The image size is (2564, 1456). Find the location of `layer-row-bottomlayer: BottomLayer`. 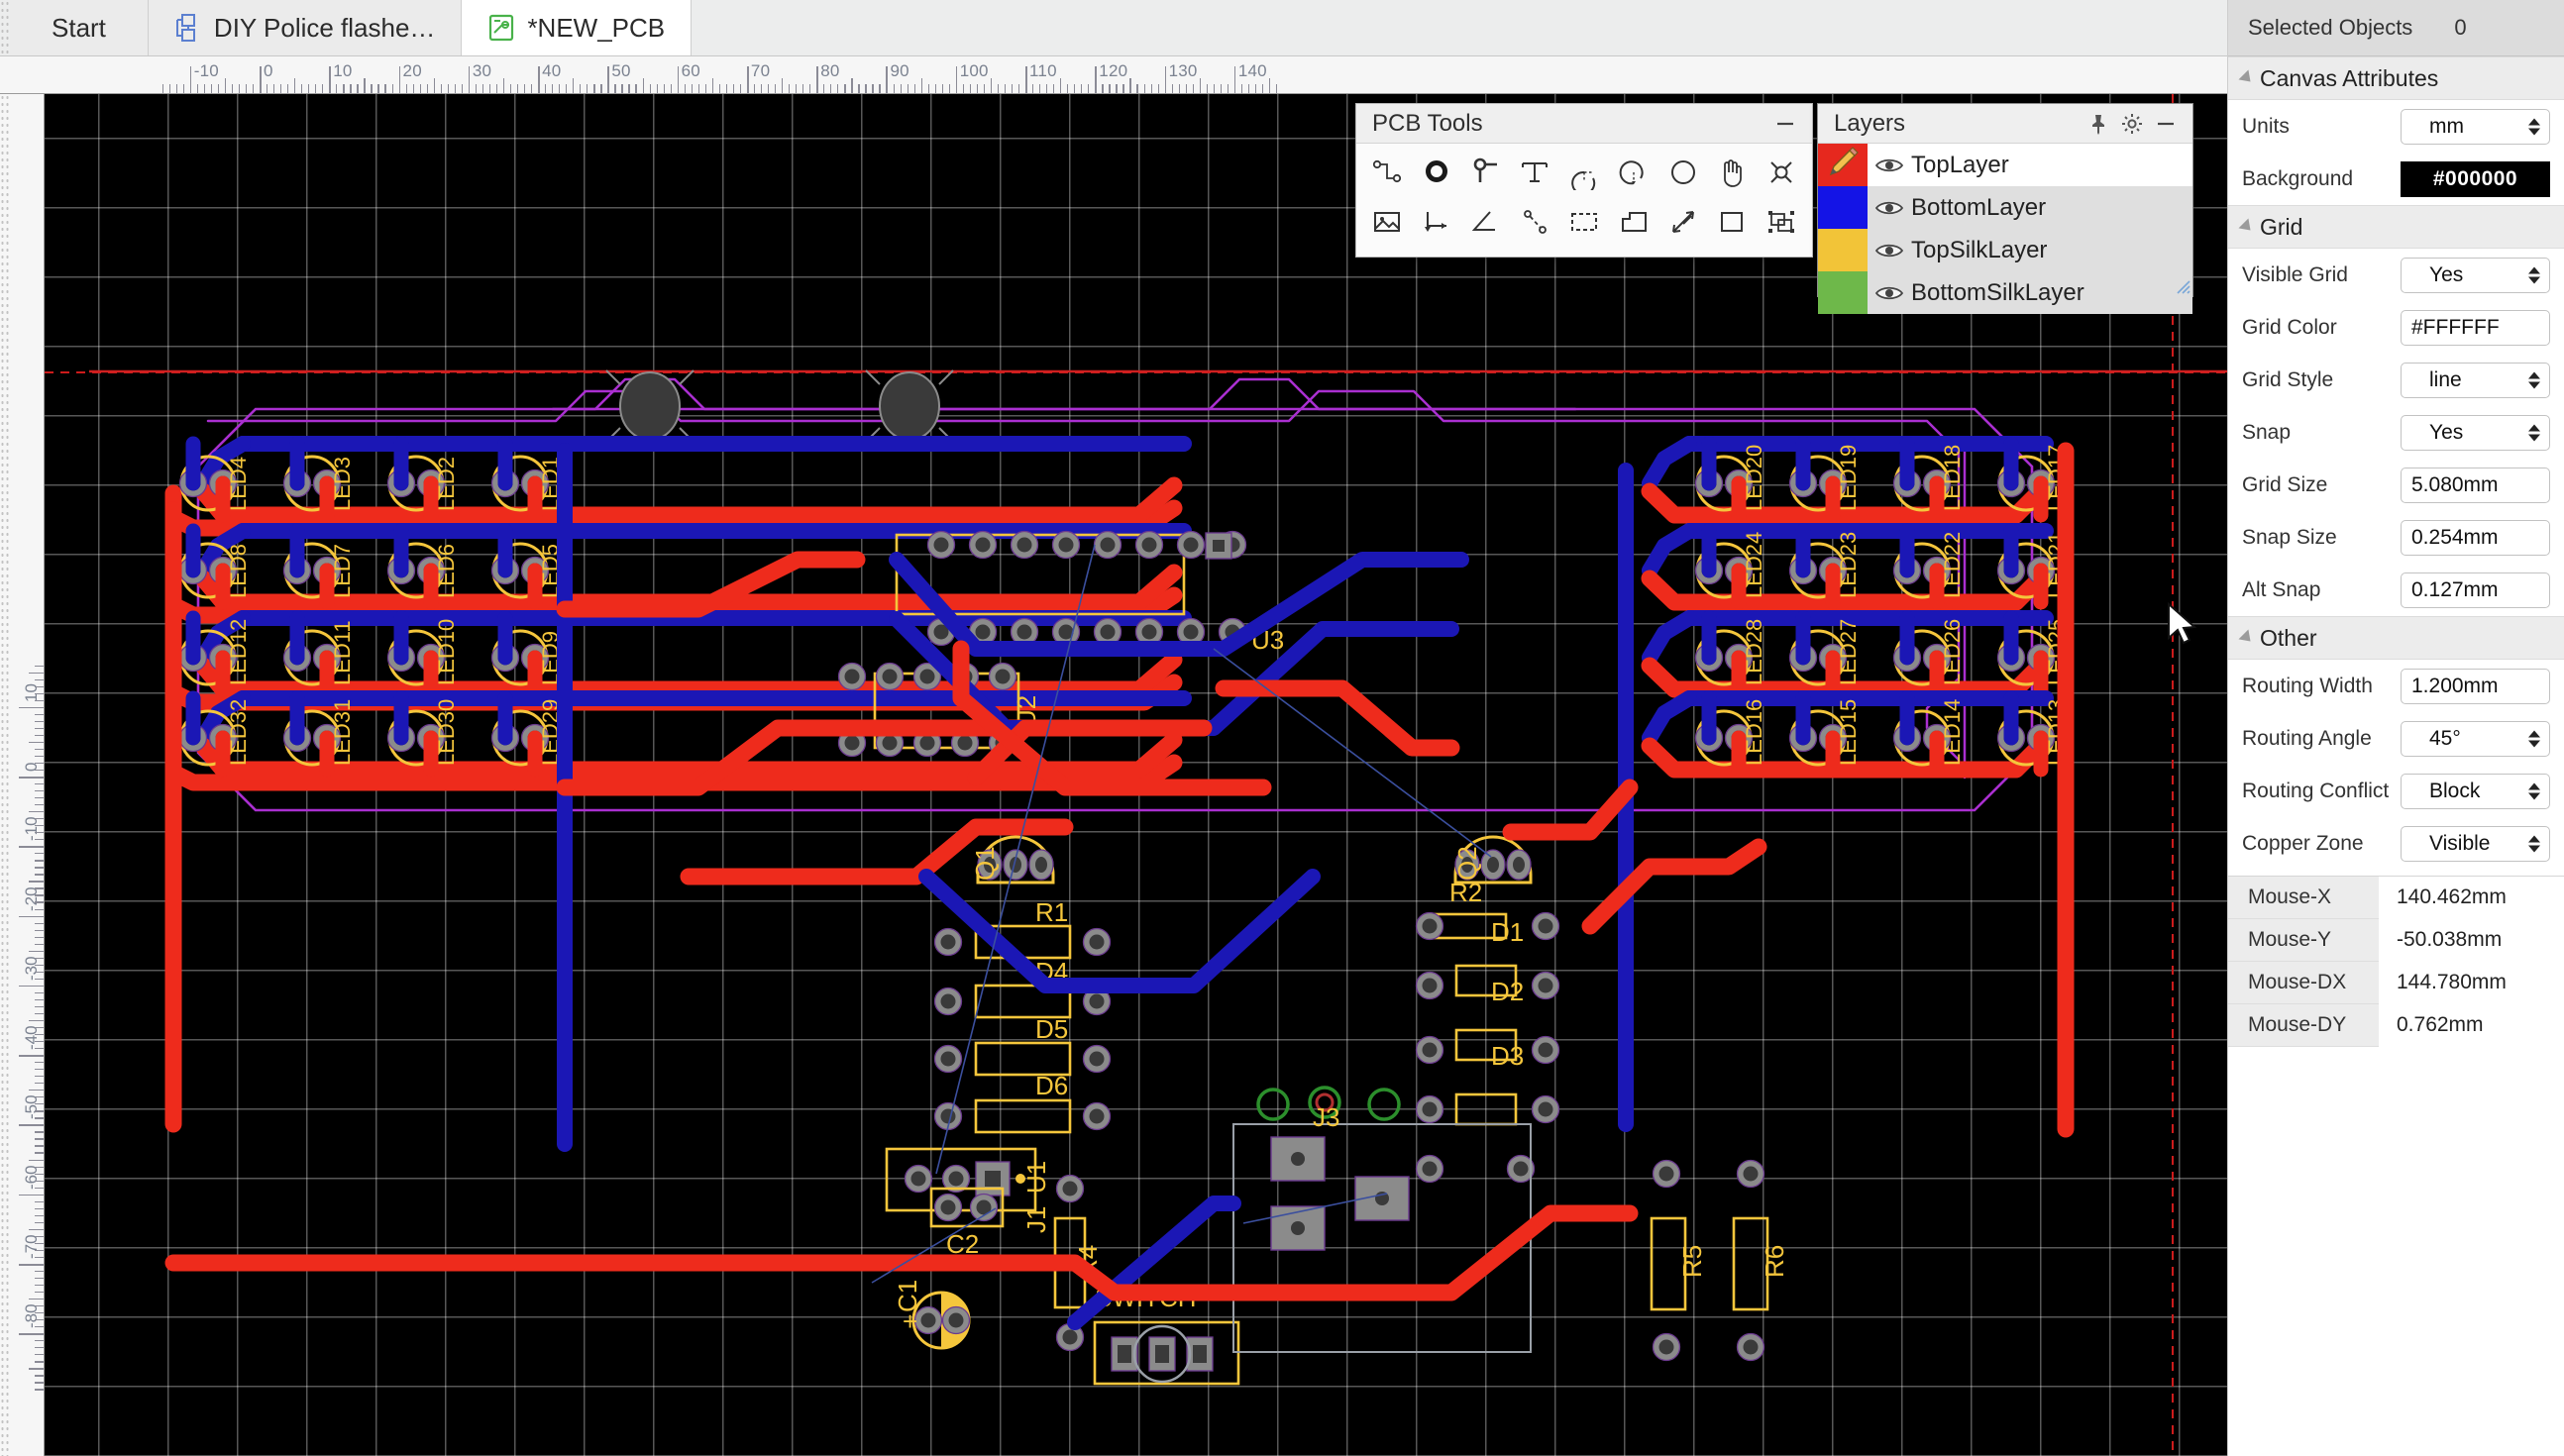

layer-row-bottomlayer: BottomLayer is located at coordinates (2005, 207).